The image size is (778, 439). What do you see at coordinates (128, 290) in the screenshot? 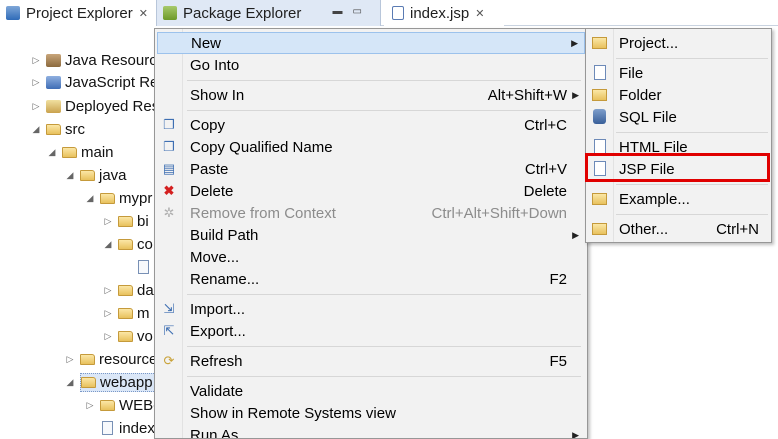
I see `tree-node: ▷ da` at bounding box center [128, 290].